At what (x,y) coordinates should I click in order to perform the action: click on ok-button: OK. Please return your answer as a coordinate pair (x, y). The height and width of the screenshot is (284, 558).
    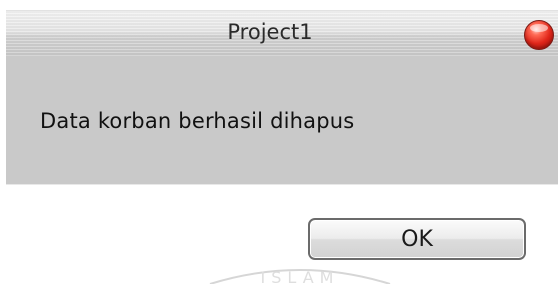
    Looking at the image, I should click on (417, 239).